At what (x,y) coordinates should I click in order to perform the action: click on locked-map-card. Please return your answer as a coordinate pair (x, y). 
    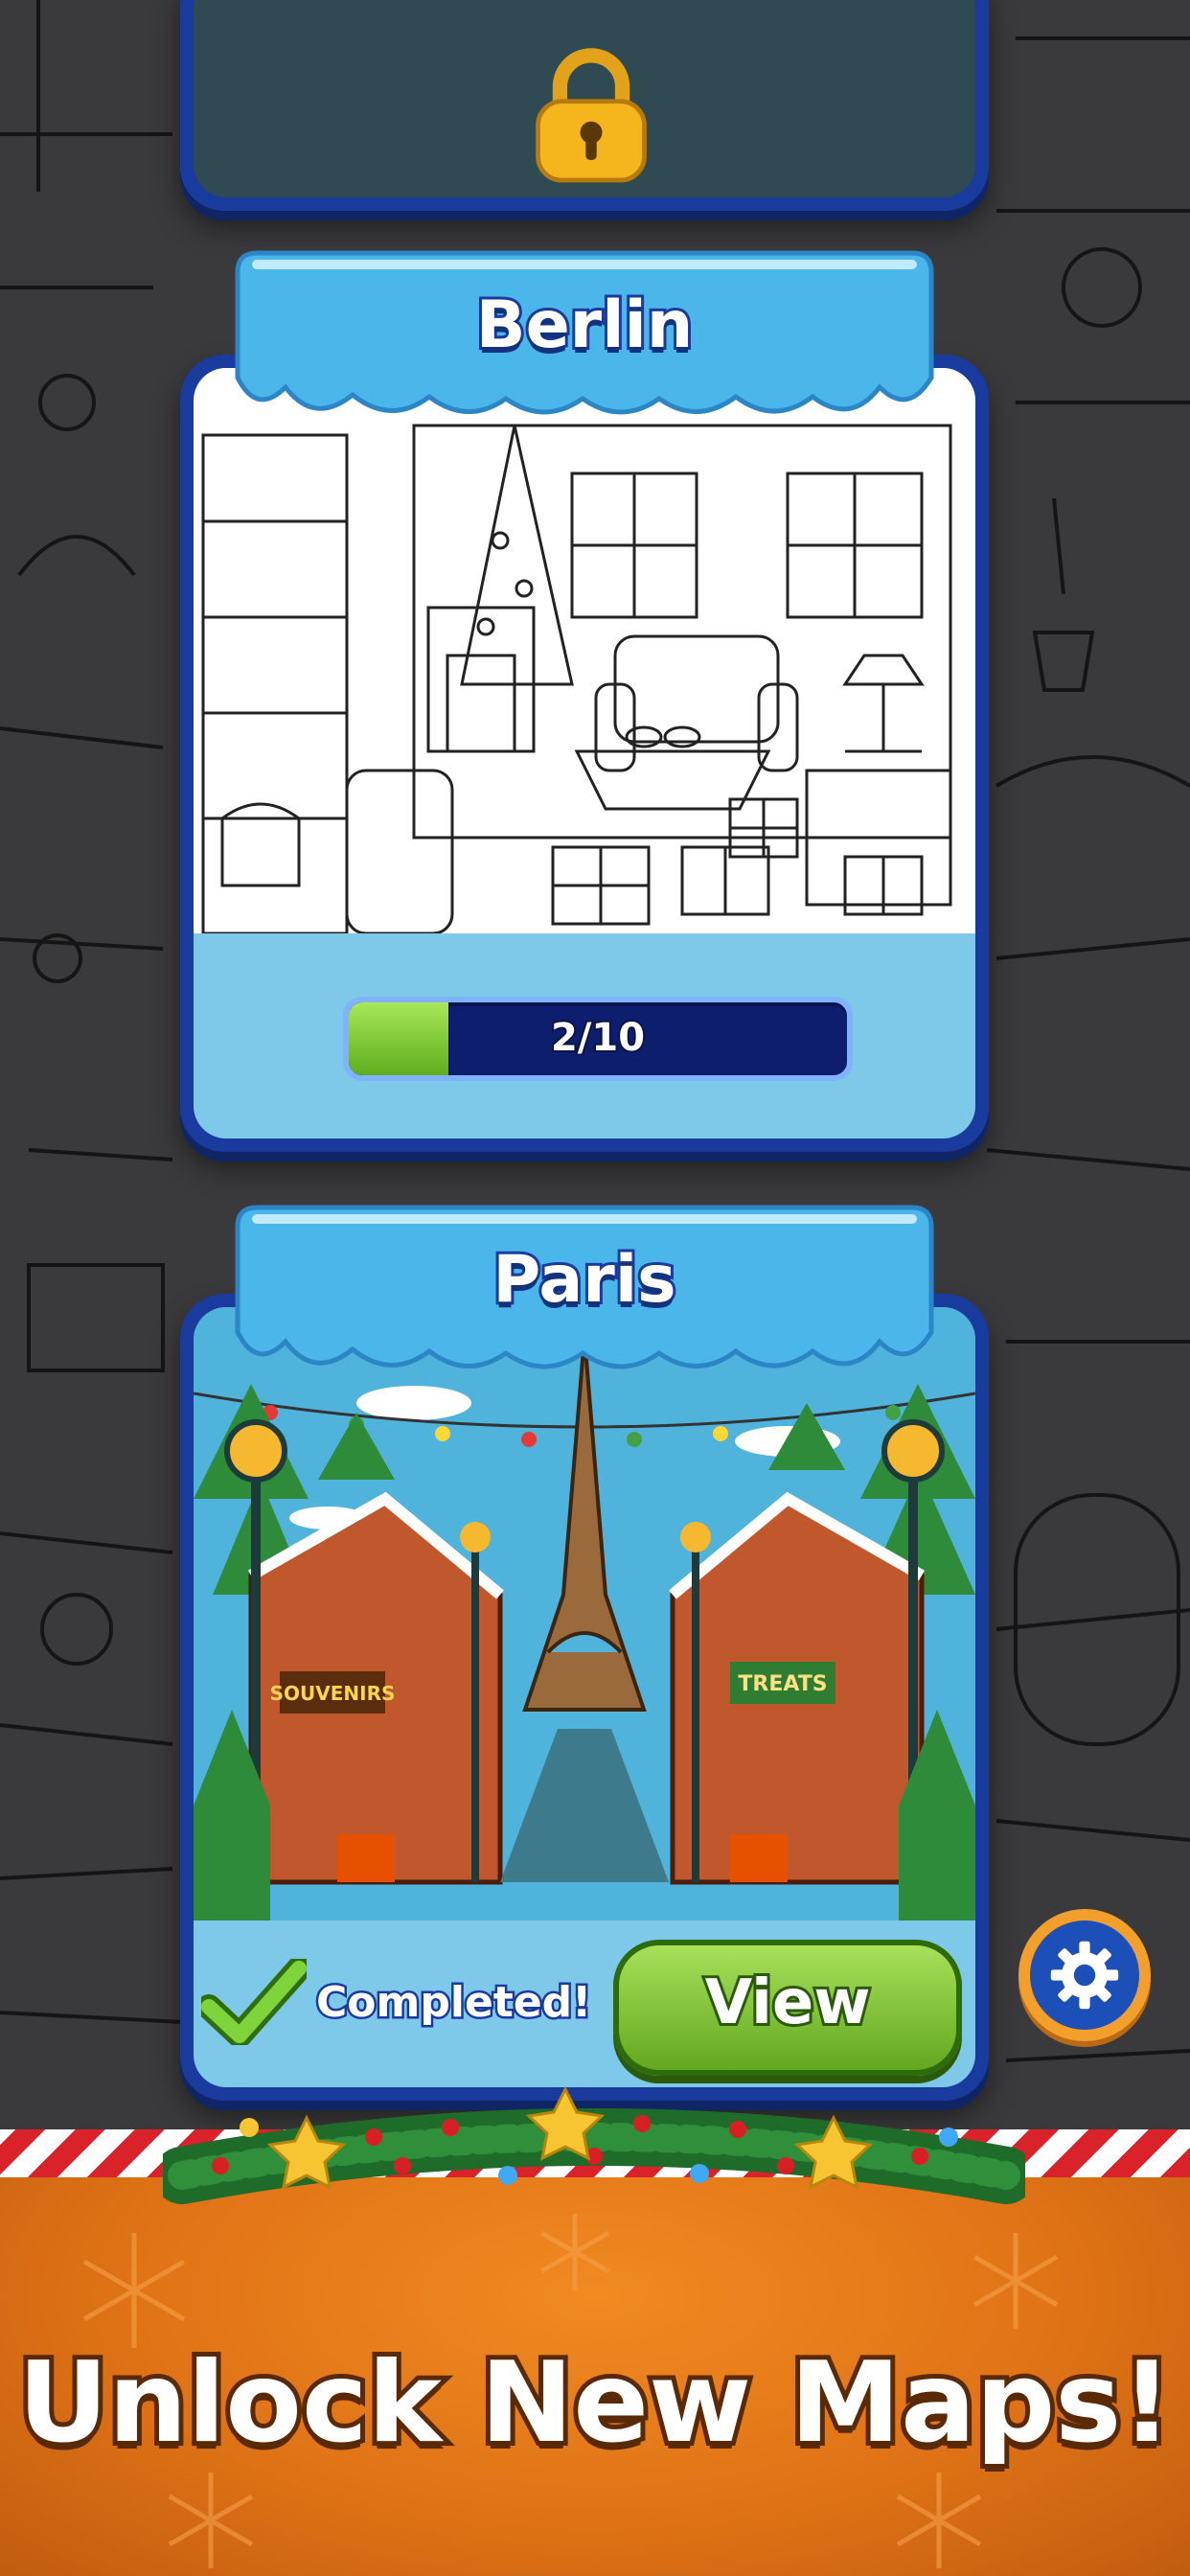
    Looking at the image, I should click on (585, 105).